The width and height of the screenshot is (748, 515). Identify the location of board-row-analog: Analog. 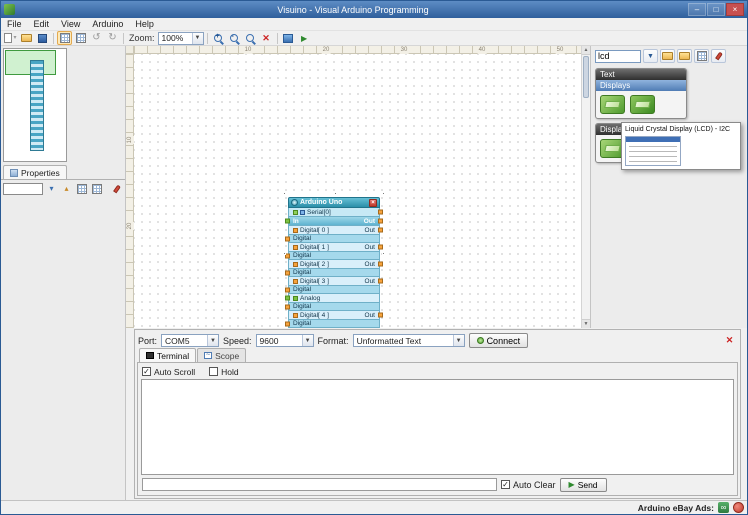
(332, 298).